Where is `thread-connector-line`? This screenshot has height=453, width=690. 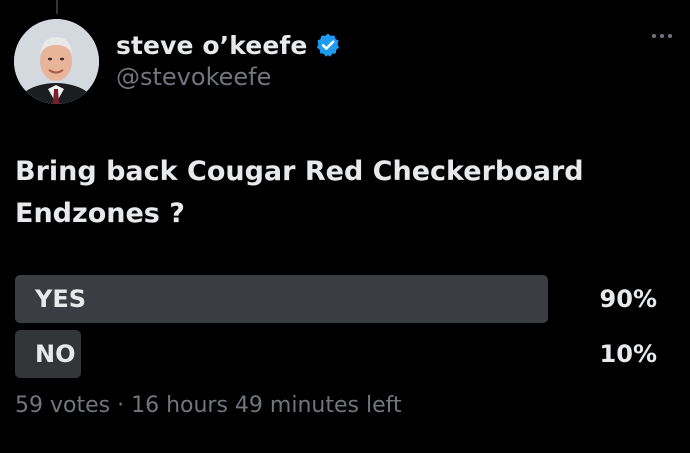 thread-connector-line is located at coordinates (57, 7).